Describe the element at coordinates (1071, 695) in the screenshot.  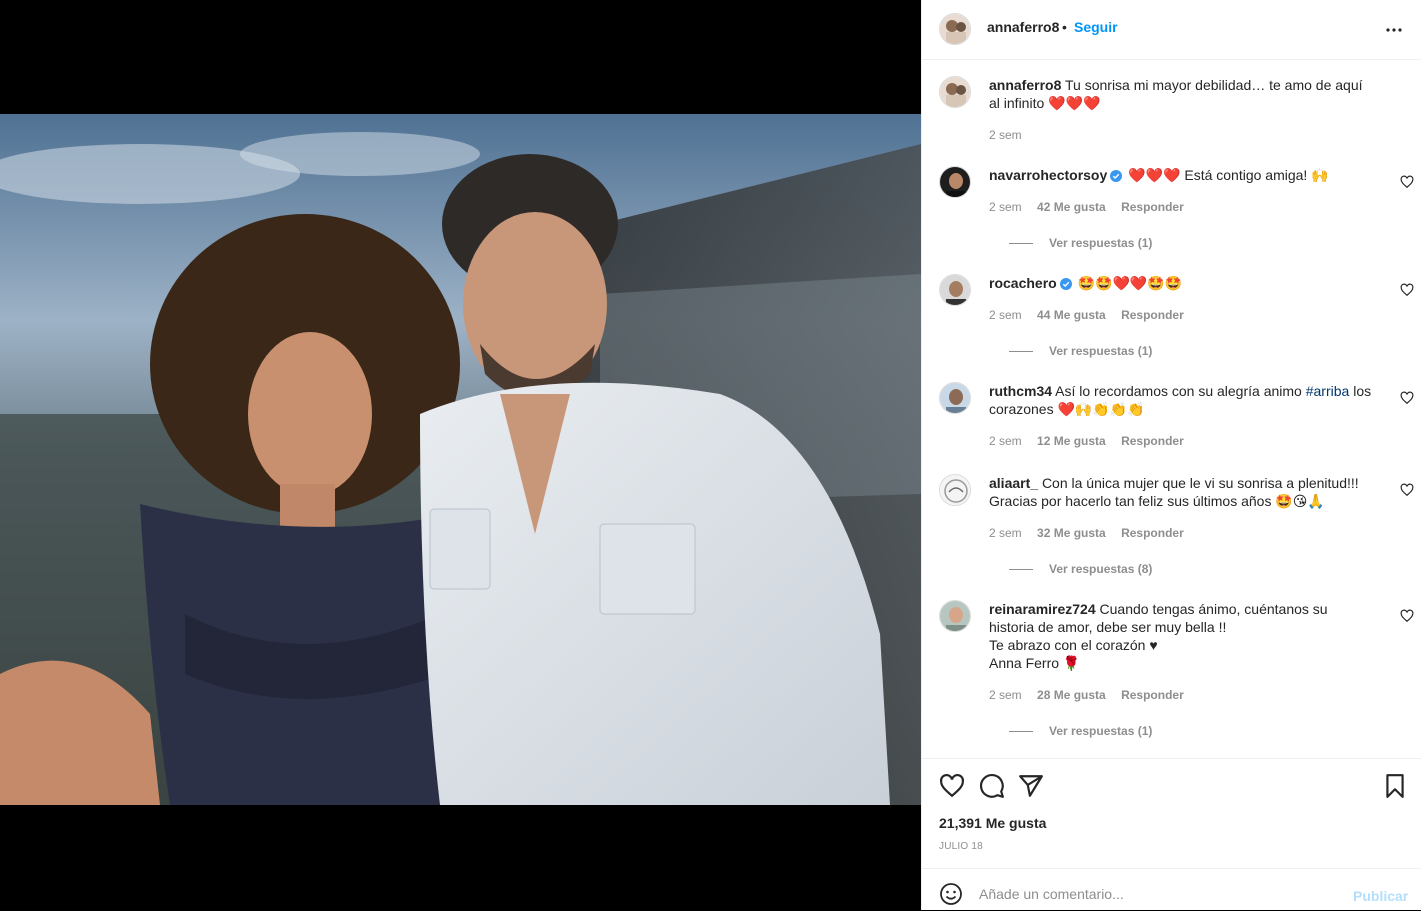
I see `comment-likes: 28 Me gusta` at that location.